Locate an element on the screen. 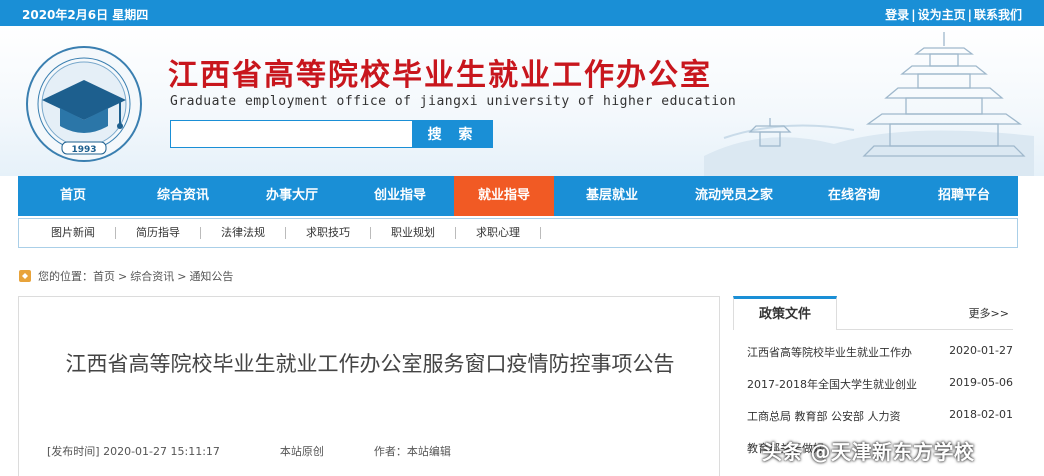  breadcrumb-notices: 通知公告 is located at coordinates (211, 276).